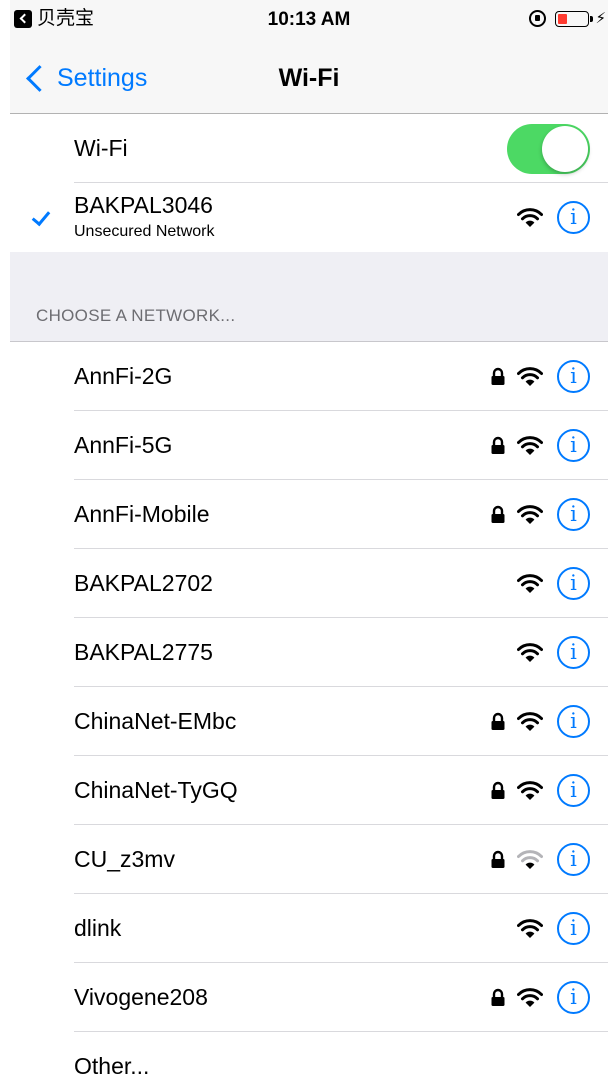 This screenshot has width=608, height=1079. What do you see at coordinates (155, 721) in the screenshot?
I see `network-name: ChinaNet-EMbc` at bounding box center [155, 721].